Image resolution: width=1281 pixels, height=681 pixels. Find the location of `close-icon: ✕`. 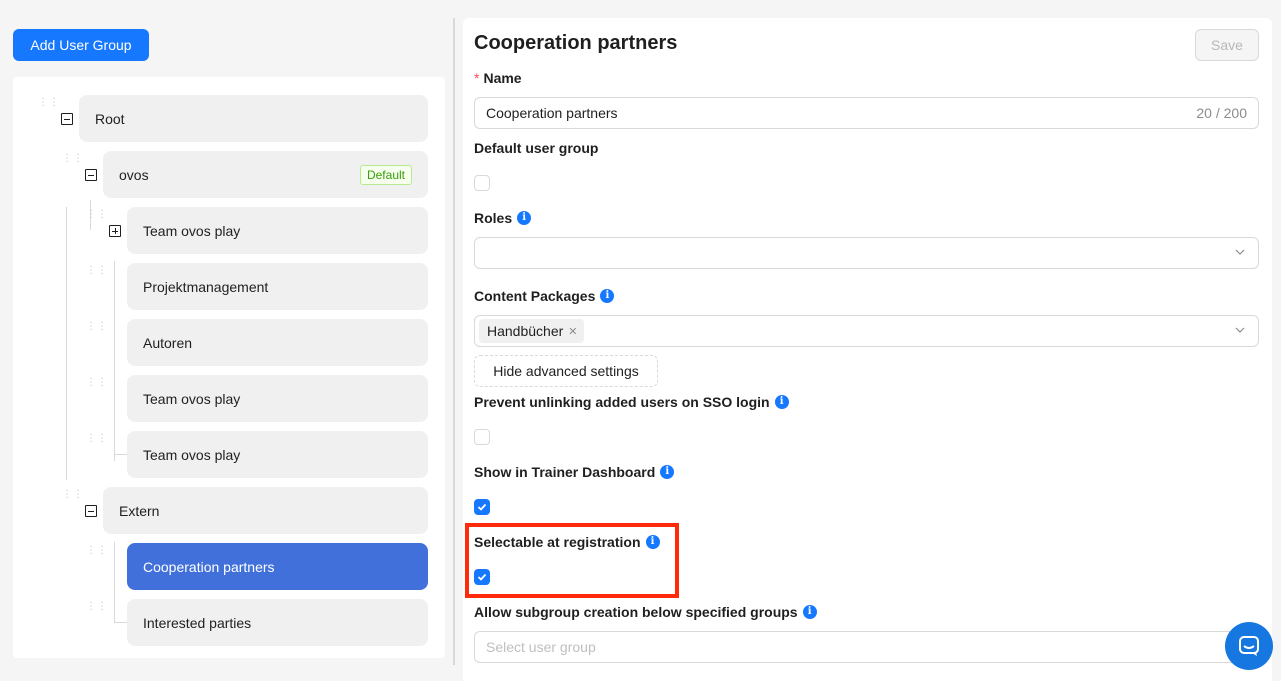

close-icon: ✕ is located at coordinates (572, 331).